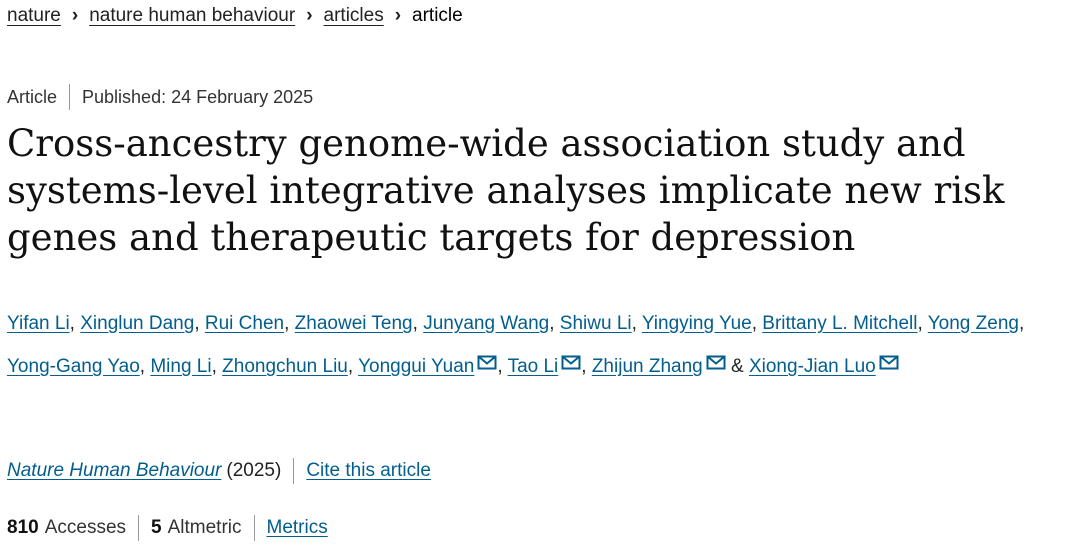  I want to click on author-link: Tao Li, so click(533, 366).